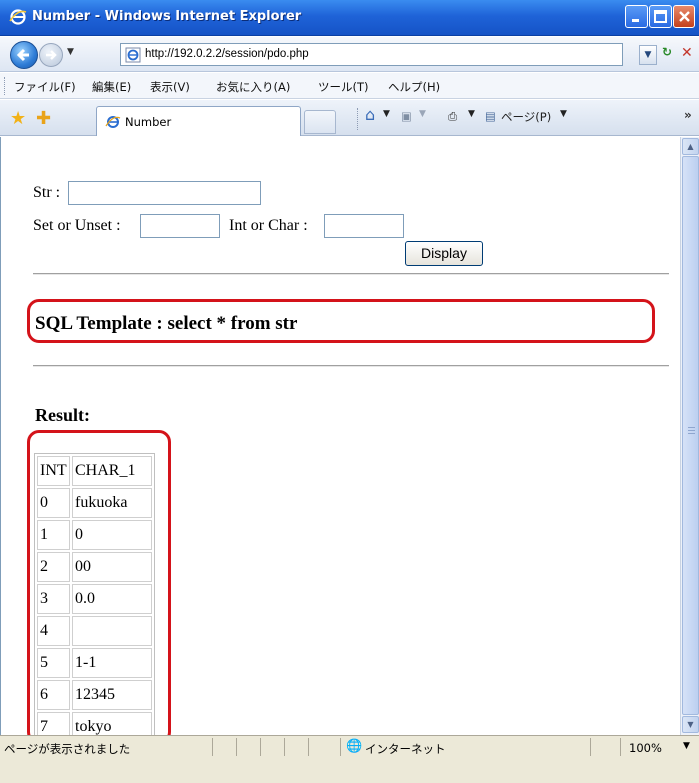  Describe the element at coordinates (5, 86) in the screenshot. I see `menu-grip` at that location.